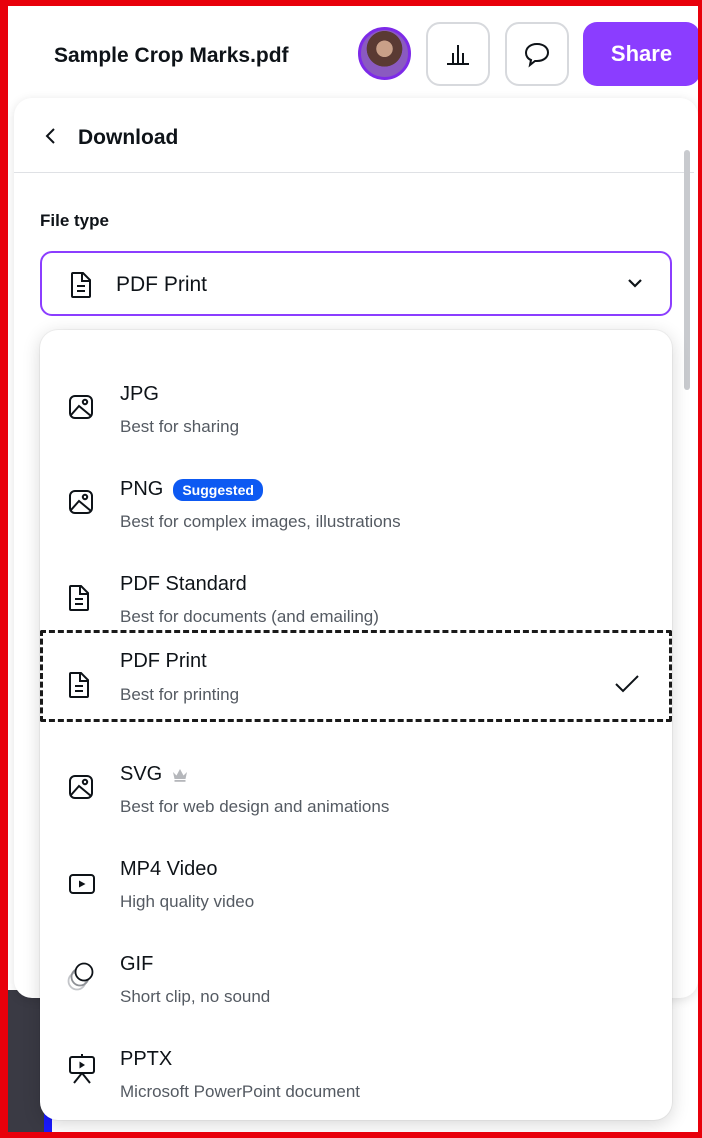 The width and height of the screenshot is (702, 1138). Describe the element at coordinates (82, 884) in the screenshot. I see `video-icon` at that location.